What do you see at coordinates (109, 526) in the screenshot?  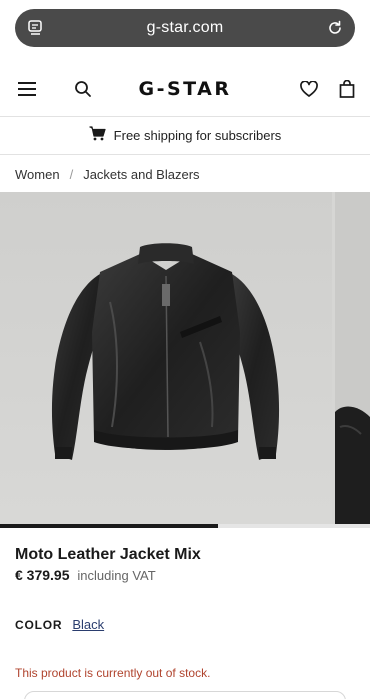 I see `gallery-progress-fill` at bounding box center [109, 526].